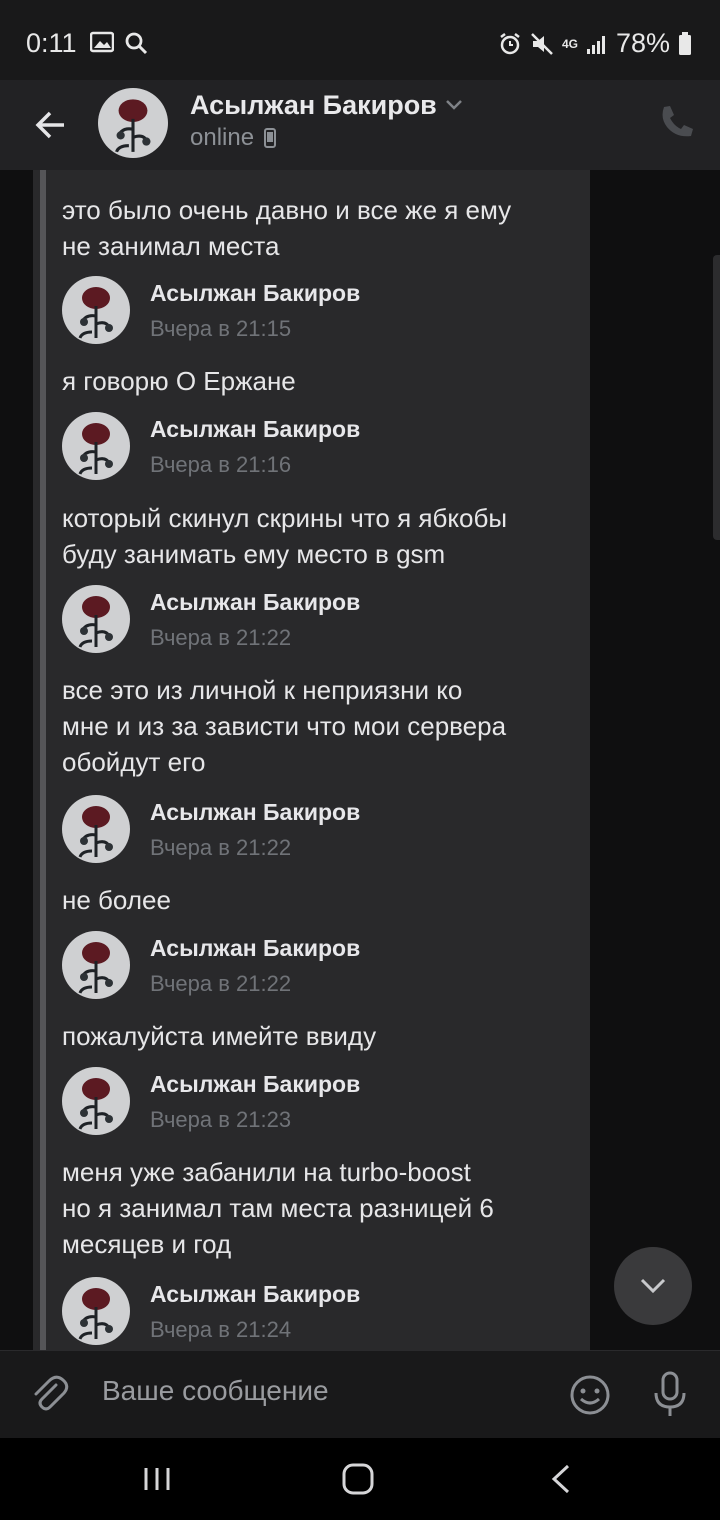 The image size is (720, 1520). I want to click on search-icon, so click(136, 43).